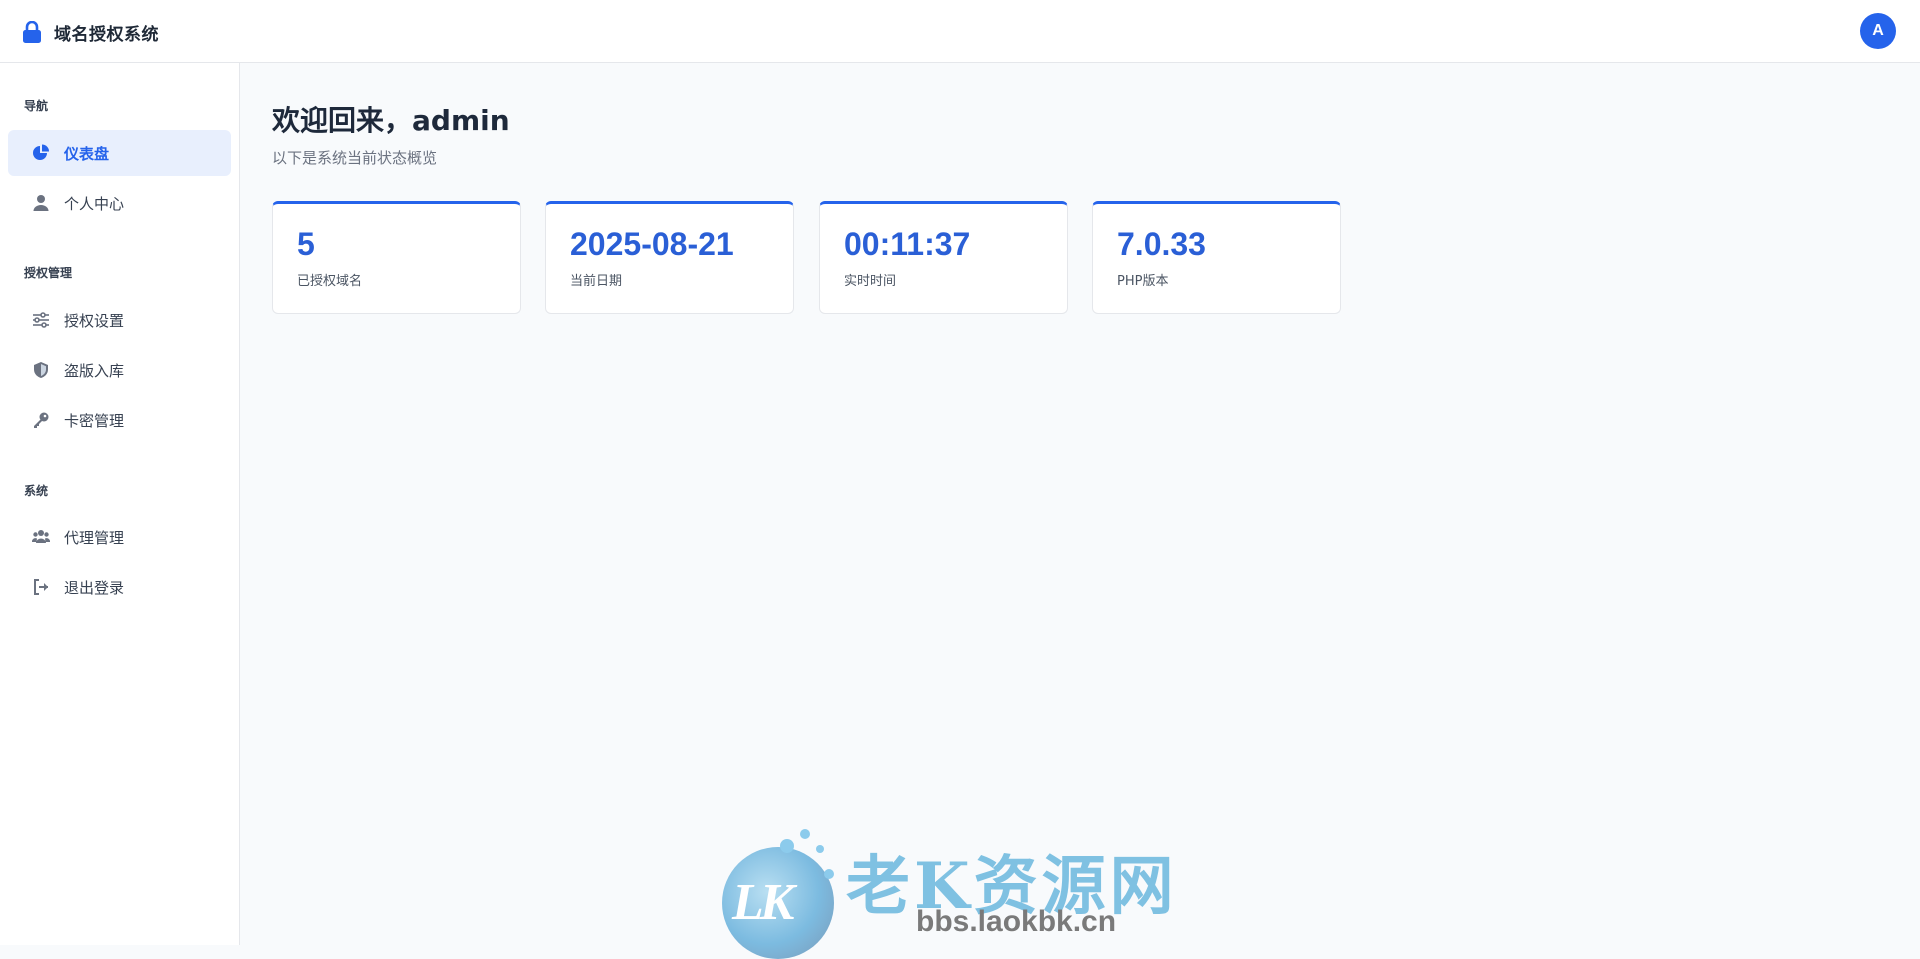  Describe the element at coordinates (48, 273) in the screenshot. I see `sidebar-section-license: 授权管理` at that location.